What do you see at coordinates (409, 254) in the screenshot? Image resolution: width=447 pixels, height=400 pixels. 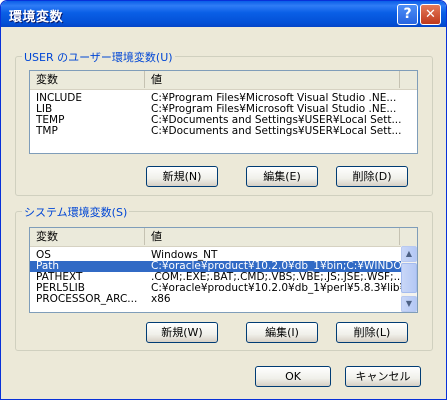 I see `scroll-up-icon: ▲` at bounding box center [409, 254].